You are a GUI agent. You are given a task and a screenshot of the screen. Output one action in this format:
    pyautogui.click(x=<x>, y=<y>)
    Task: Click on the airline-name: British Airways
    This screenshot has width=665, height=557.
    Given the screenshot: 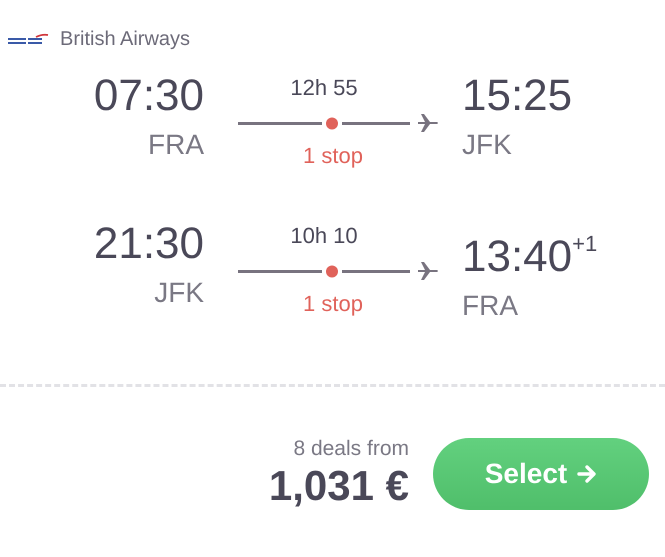 What is the action you would take?
    pyautogui.click(x=125, y=39)
    